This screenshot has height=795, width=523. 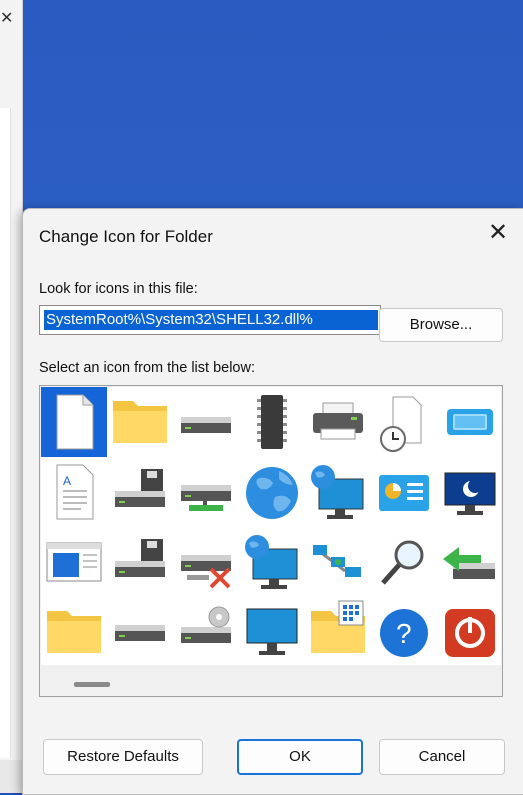 I want to click on floppy-drive-icon, so click(x=140, y=492).